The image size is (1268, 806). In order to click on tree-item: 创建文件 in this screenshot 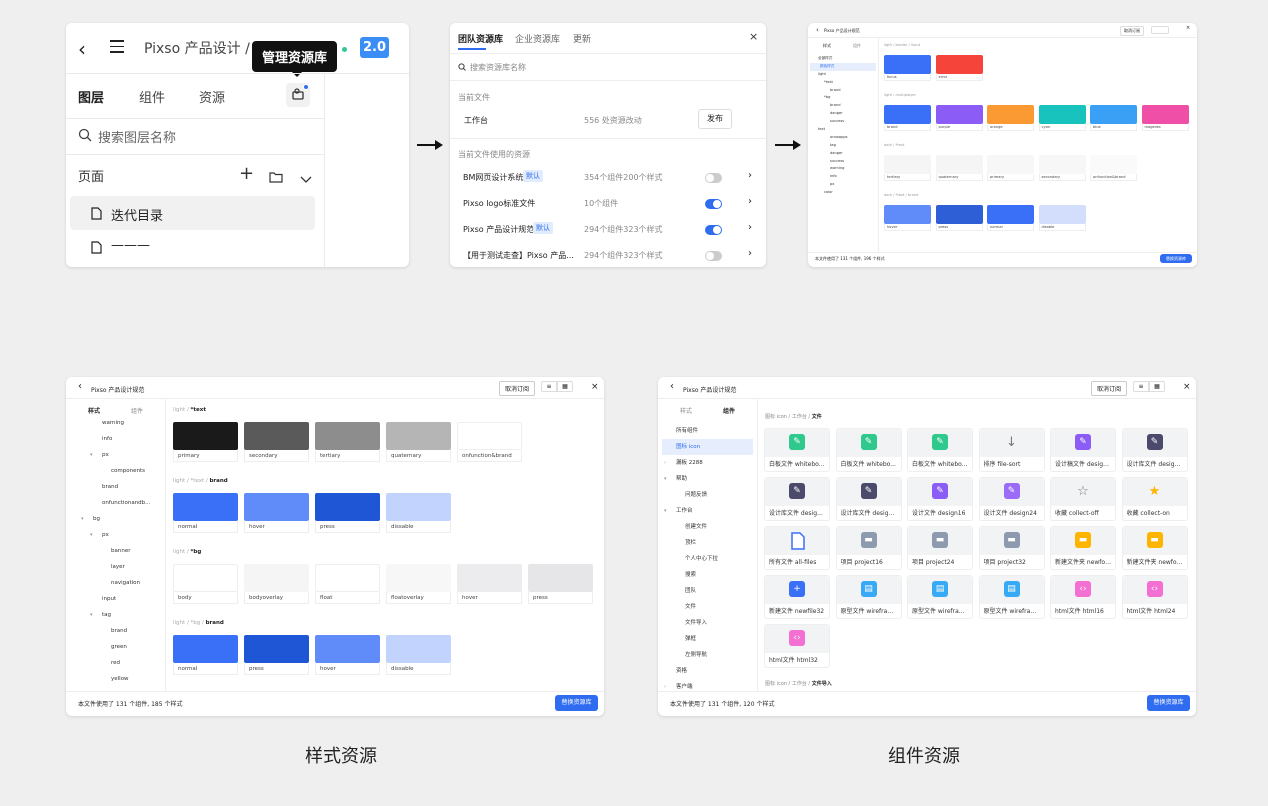, I will do `click(707, 527)`.